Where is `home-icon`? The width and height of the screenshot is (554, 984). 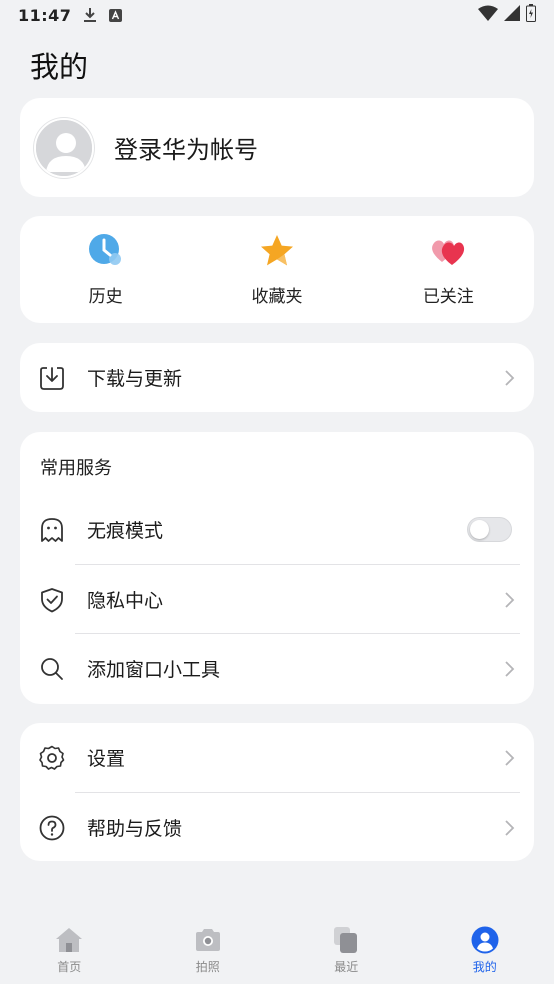 home-icon is located at coordinates (69, 940).